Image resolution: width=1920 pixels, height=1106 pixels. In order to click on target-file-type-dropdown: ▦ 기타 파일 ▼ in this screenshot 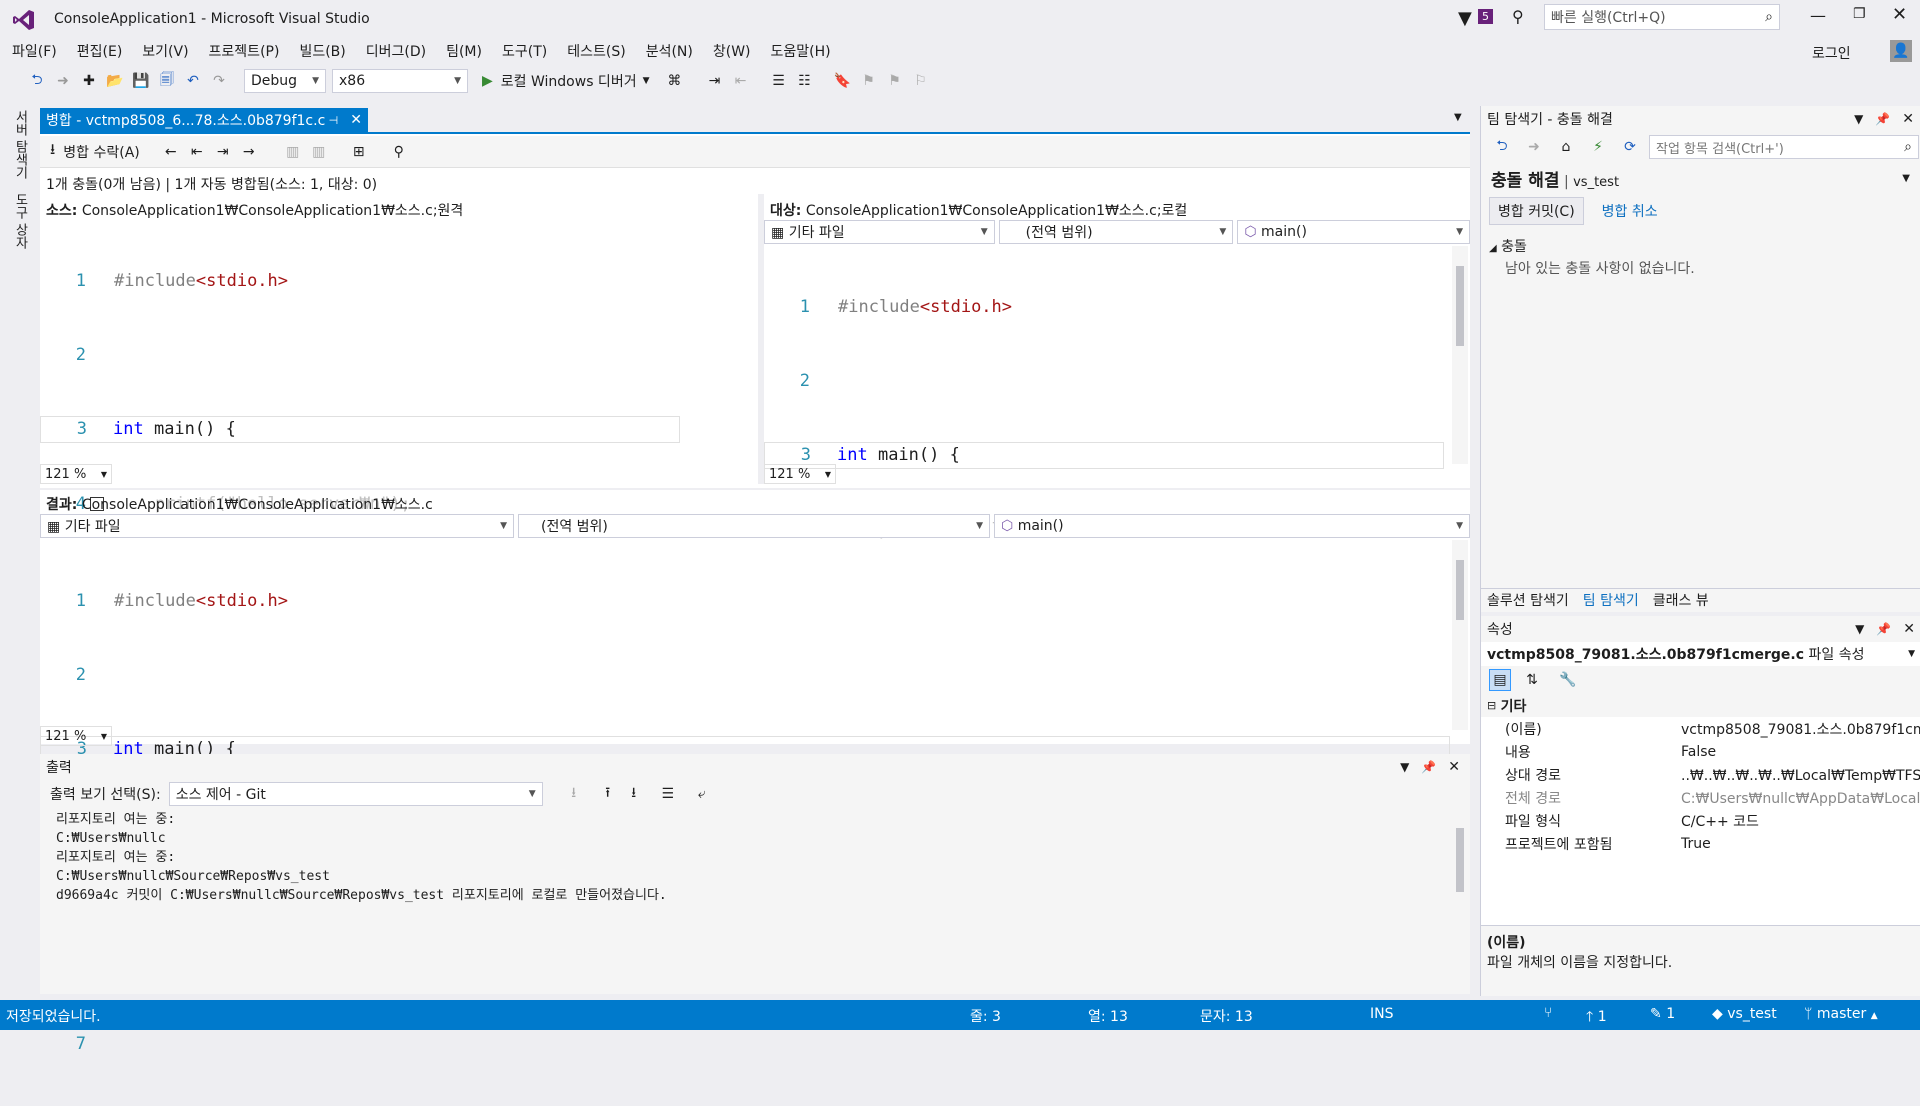, I will do `click(879, 232)`.